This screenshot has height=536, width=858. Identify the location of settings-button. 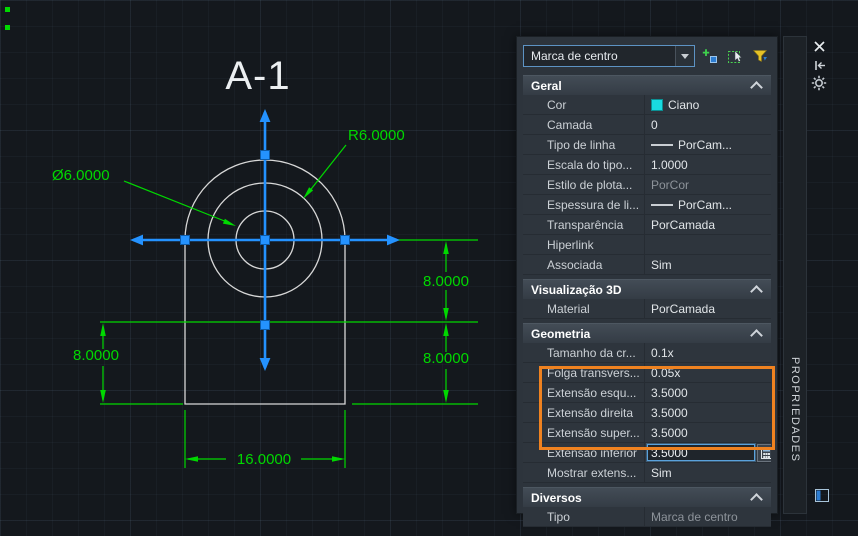
(819, 83).